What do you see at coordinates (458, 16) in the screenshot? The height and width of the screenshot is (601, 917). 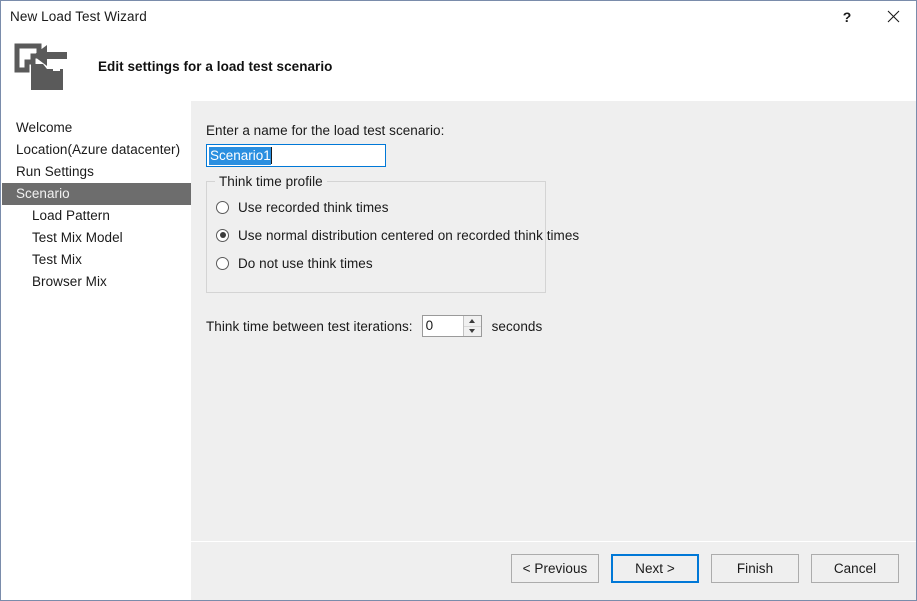 I see `titlebar: New Load Test Wizard ?` at bounding box center [458, 16].